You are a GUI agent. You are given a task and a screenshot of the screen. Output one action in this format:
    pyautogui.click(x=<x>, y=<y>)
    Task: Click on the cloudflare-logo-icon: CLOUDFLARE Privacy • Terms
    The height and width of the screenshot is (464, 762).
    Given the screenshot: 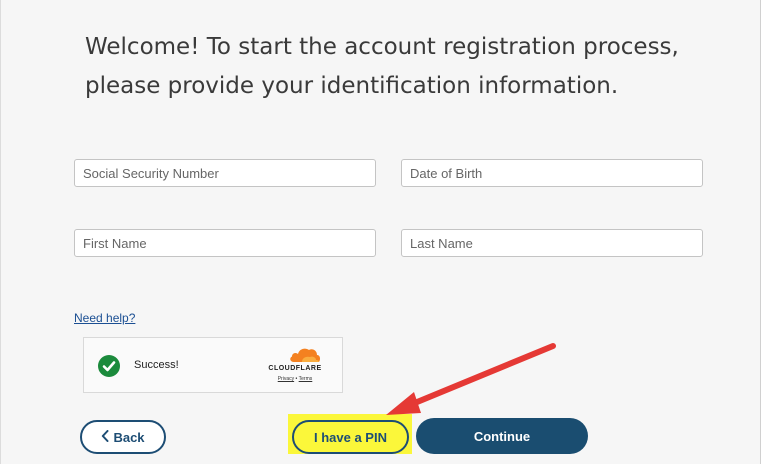 What is the action you would take?
    pyautogui.click(x=296, y=366)
    